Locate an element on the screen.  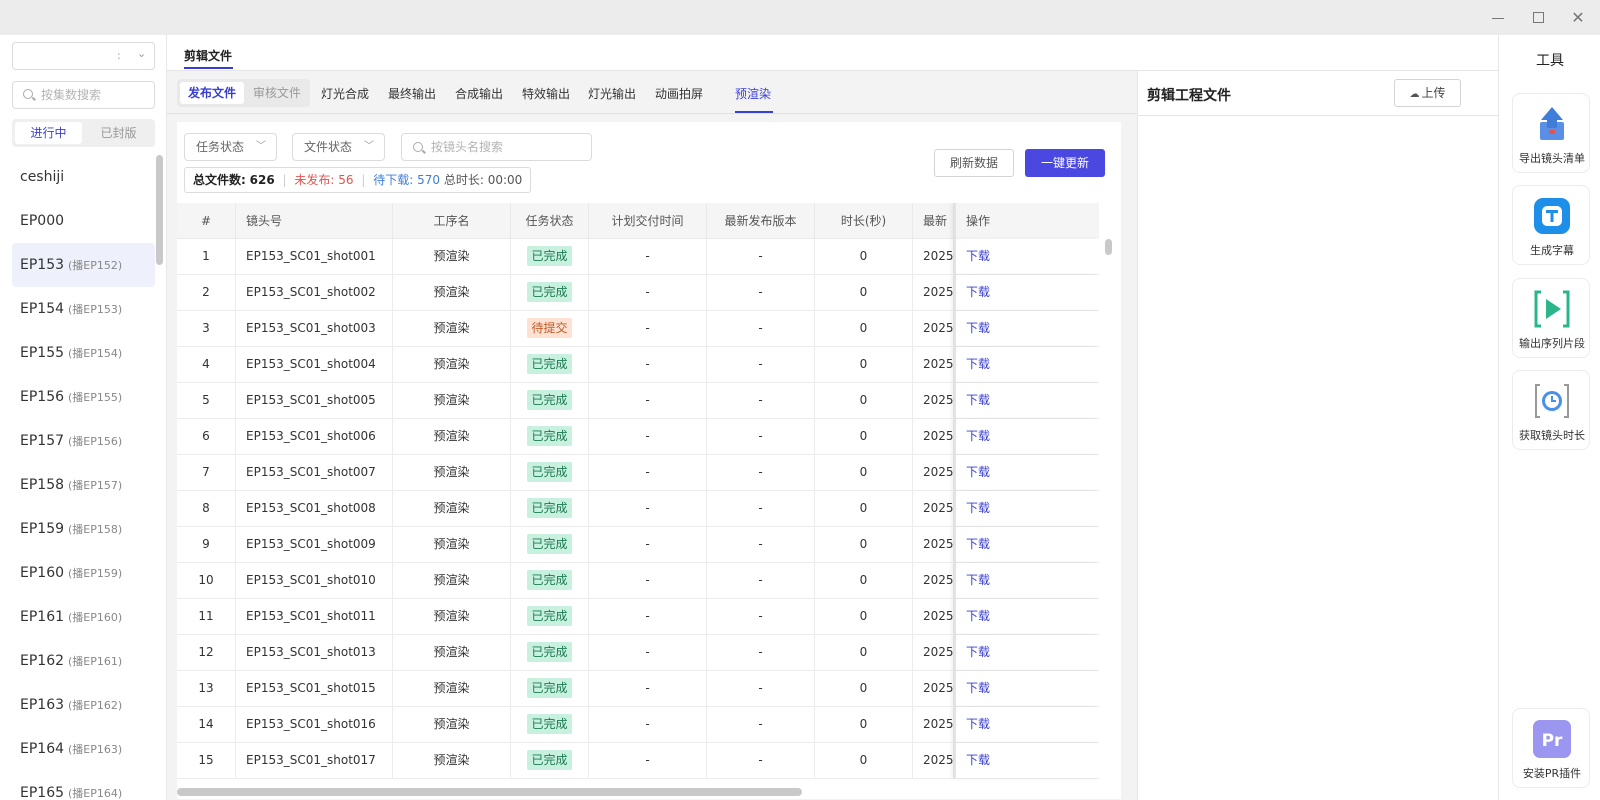
episode-item: EP161 (播EP160) is located at coordinates (83, 617).